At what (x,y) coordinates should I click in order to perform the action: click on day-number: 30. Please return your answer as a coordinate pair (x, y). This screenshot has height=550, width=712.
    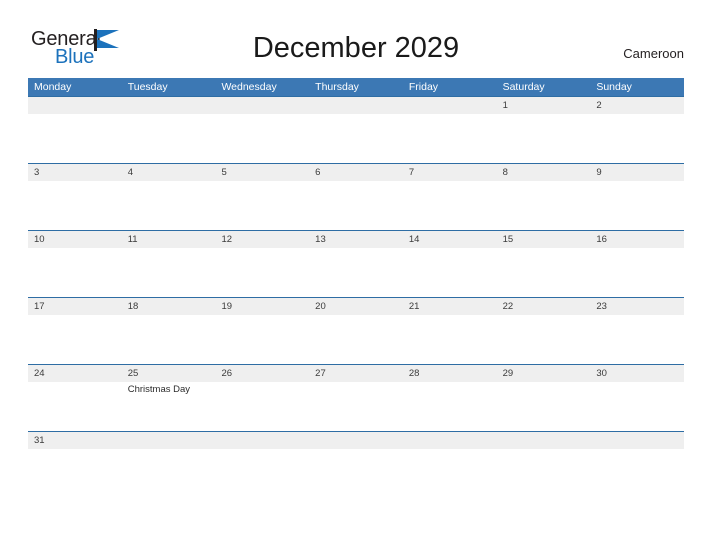
    Looking at the image, I should click on (637, 373).